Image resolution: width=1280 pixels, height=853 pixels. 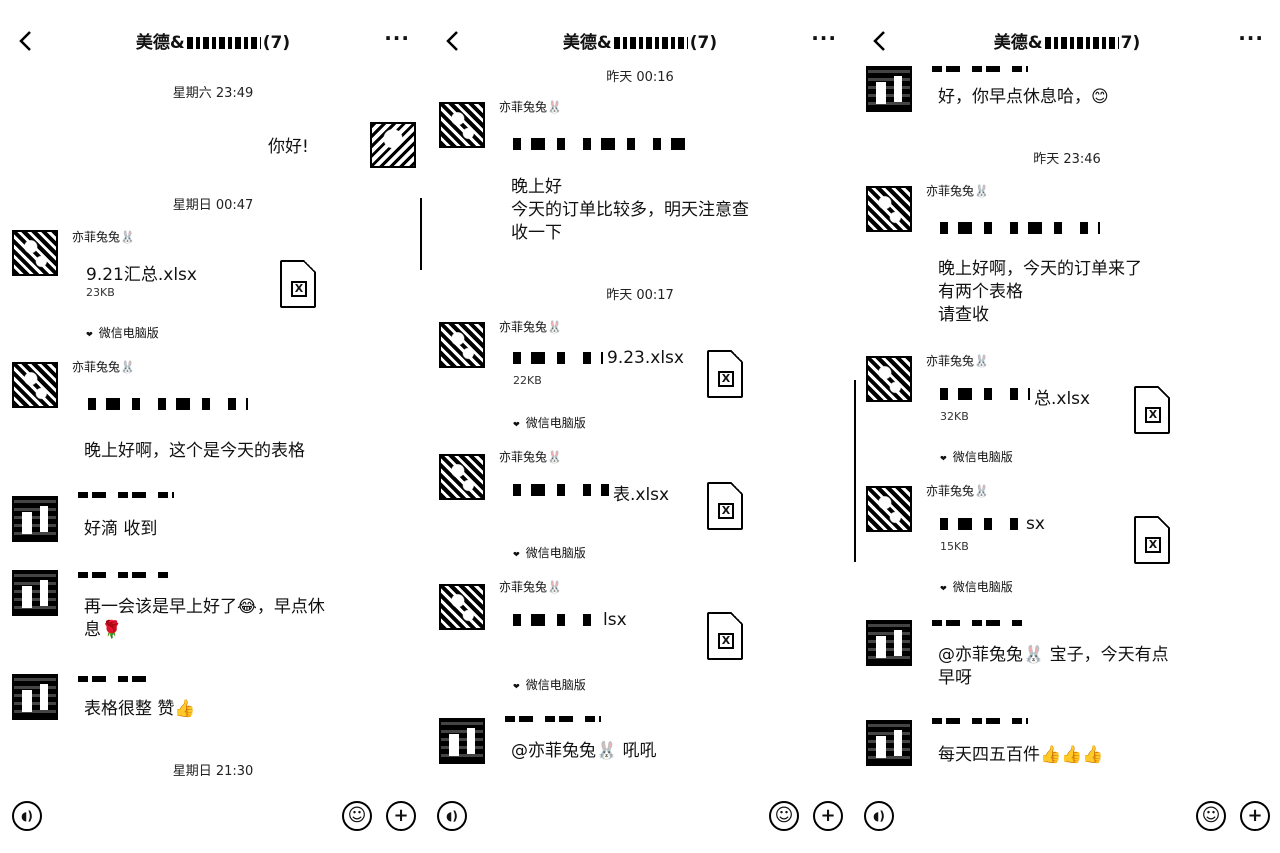 What do you see at coordinates (1062, 396) in the screenshot?
I see `file-name: 总.xlsx` at bounding box center [1062, 396].